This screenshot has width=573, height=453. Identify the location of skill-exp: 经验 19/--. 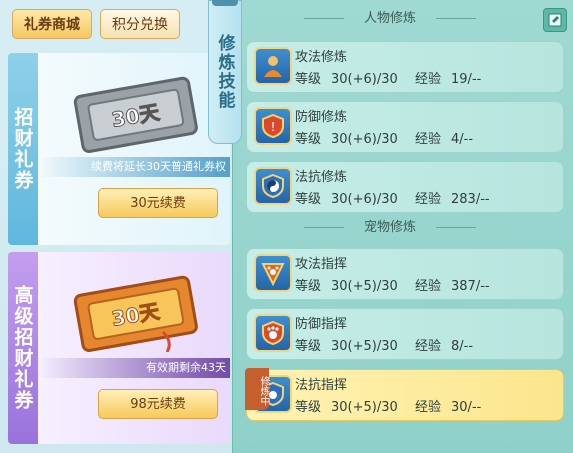
(448, 79).